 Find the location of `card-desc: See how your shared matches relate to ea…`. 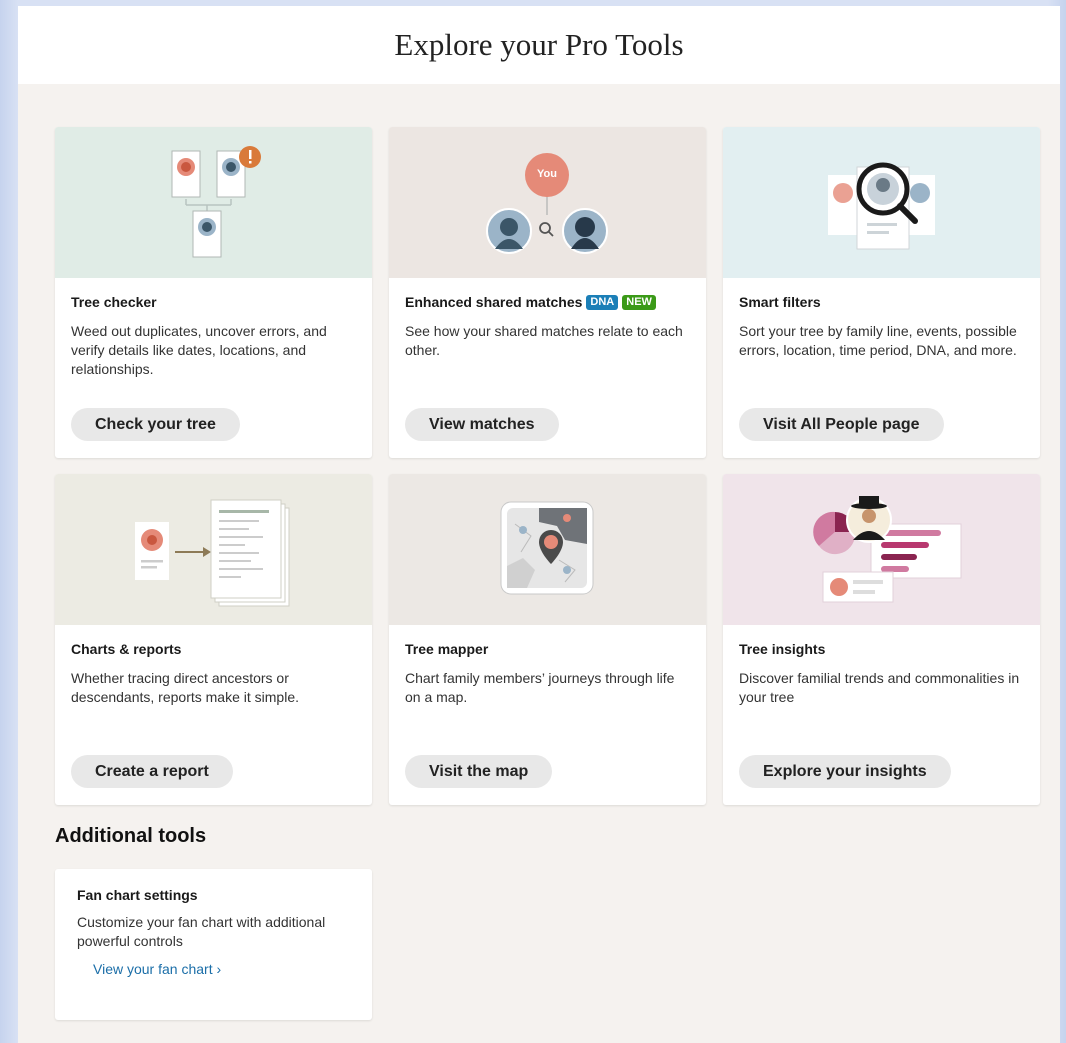

card-desc: See how your shared matches relate to ea… is located at coordinates (544, 340).